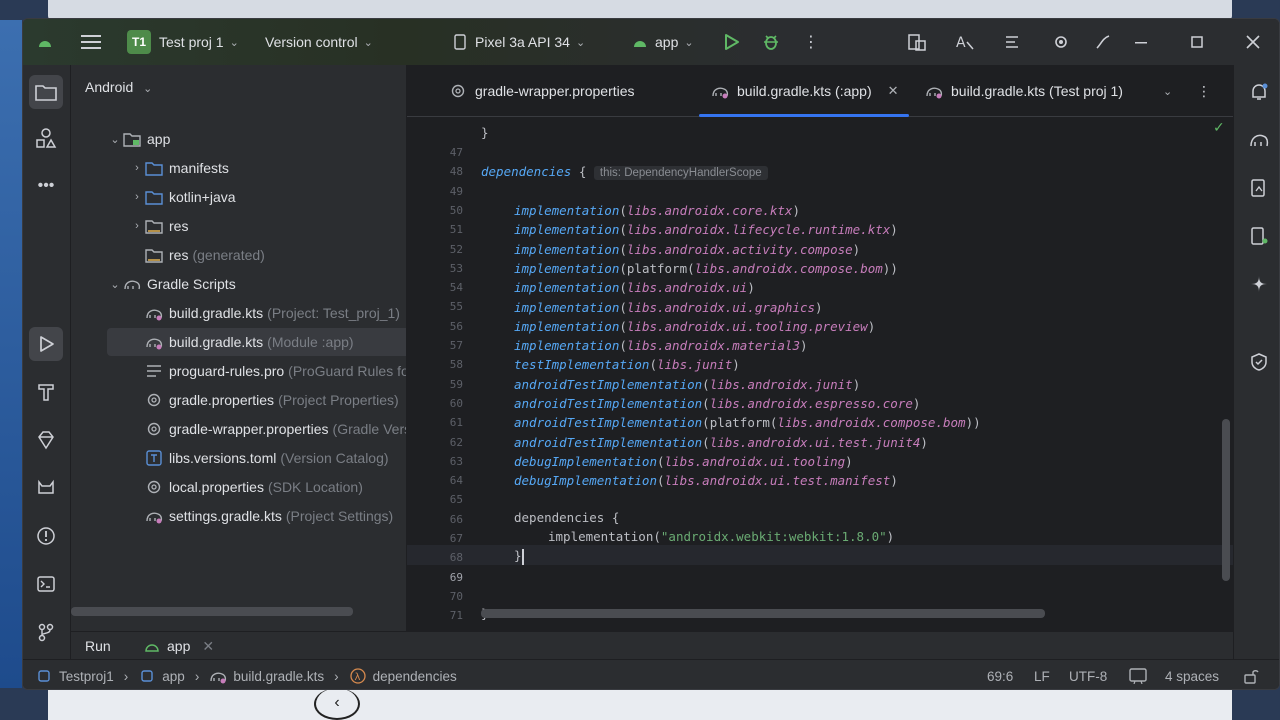 The image size is (1280, 720). Describe the element at coordinates (917, 42) in the screenshot. I see `device-manager-icon` at that location.